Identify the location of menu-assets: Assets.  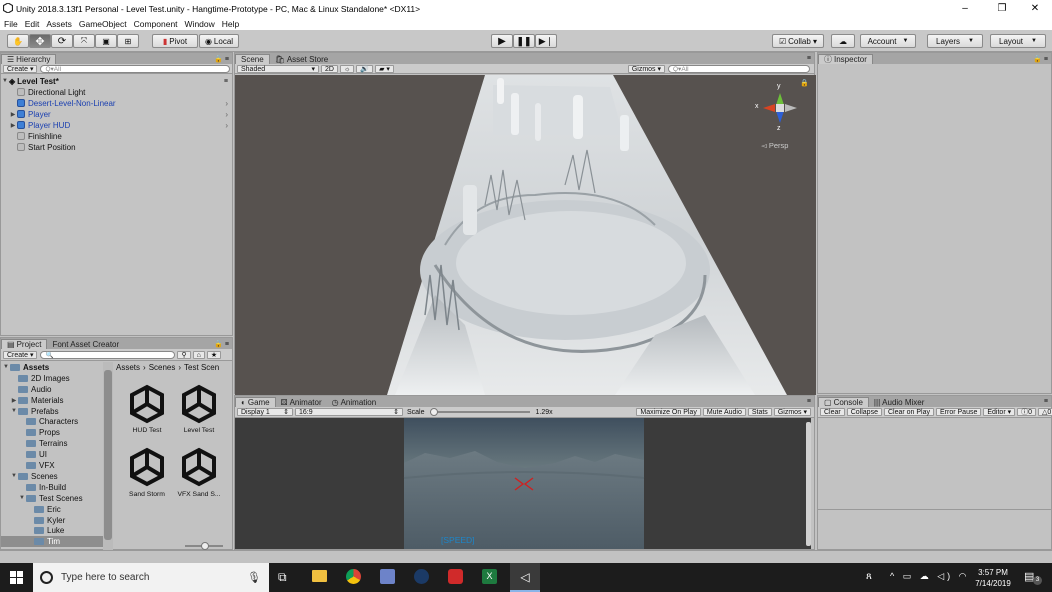
(59, 24).